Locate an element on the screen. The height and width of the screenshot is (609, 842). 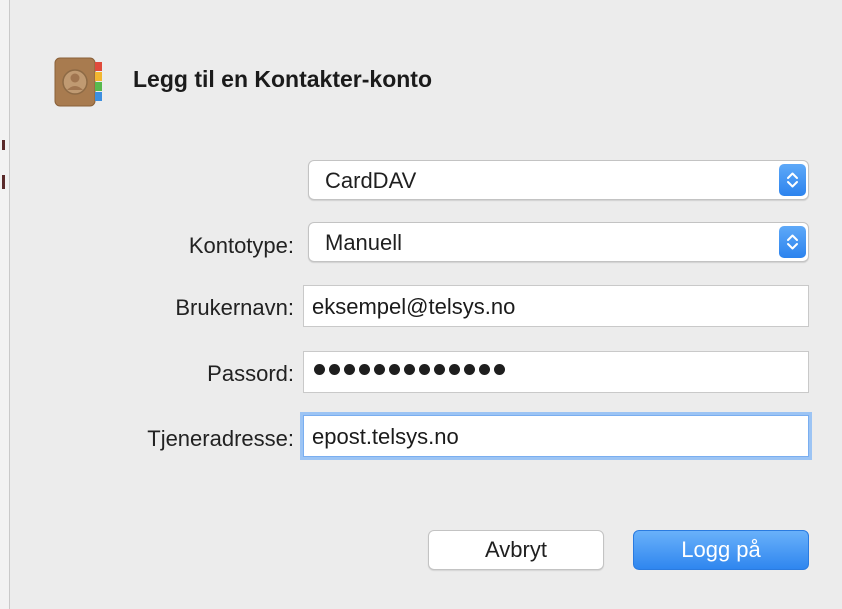
login-button: Logg på is located at coordinates (721, 550).